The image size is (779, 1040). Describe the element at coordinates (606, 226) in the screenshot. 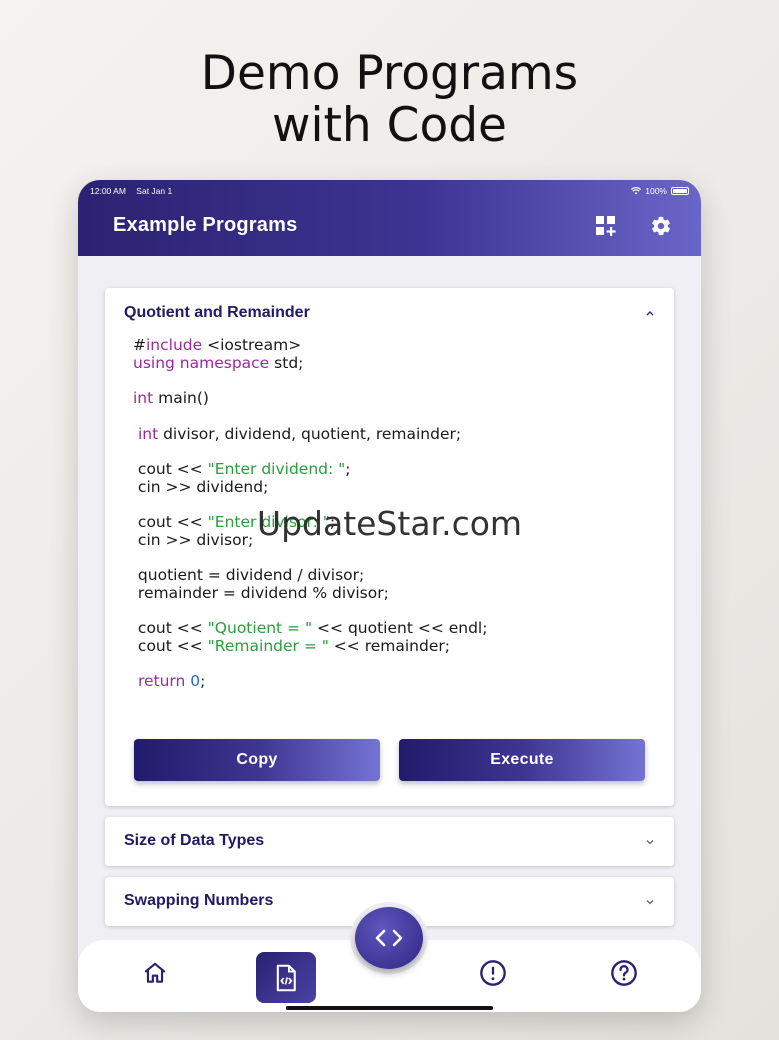

I see `add-widget-icon` at that location.